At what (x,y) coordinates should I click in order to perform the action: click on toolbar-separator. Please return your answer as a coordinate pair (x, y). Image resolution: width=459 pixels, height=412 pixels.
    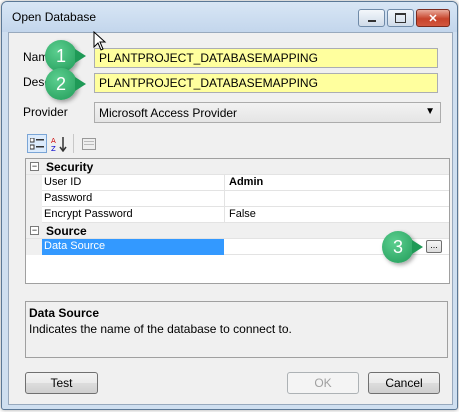
    Looking at the image, I should click on (73, 143).